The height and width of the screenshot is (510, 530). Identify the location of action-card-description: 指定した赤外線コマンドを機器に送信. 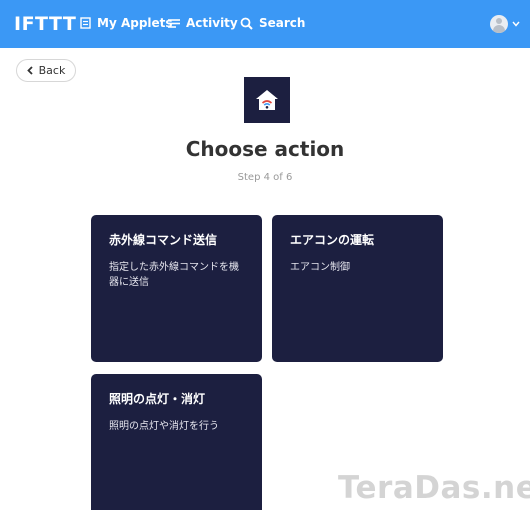
(174, 275).